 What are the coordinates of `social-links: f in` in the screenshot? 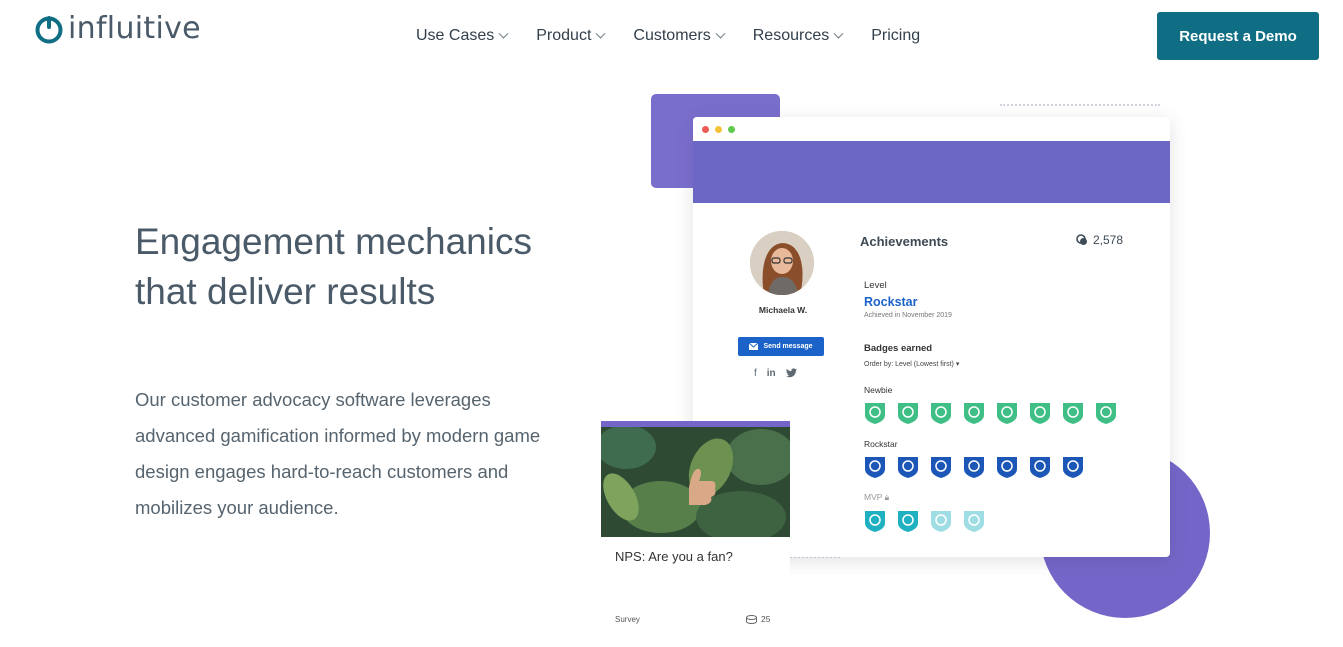 It's located at (775, 373).